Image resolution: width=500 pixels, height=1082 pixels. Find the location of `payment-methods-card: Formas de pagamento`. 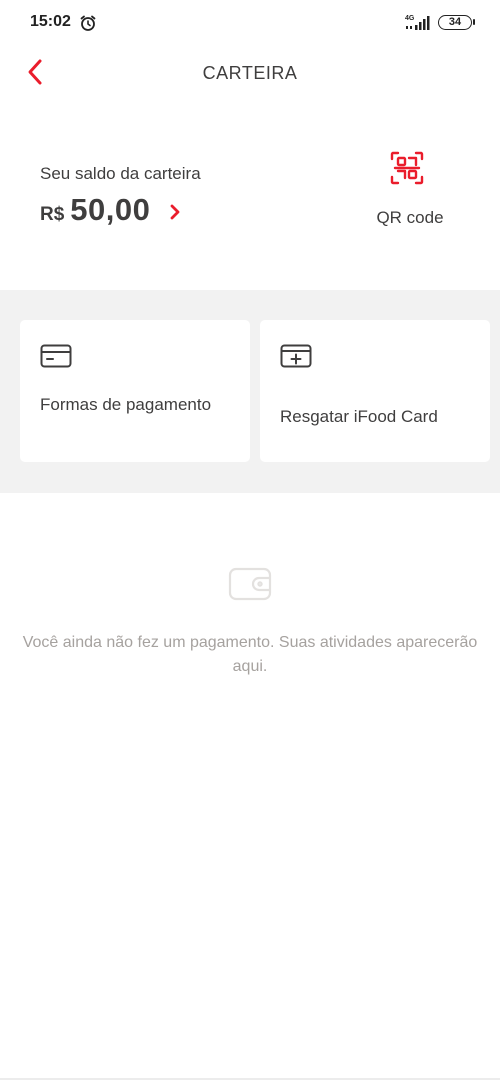

payment-methods-card: Formas de pagamento is located at coordinates (135, 391).